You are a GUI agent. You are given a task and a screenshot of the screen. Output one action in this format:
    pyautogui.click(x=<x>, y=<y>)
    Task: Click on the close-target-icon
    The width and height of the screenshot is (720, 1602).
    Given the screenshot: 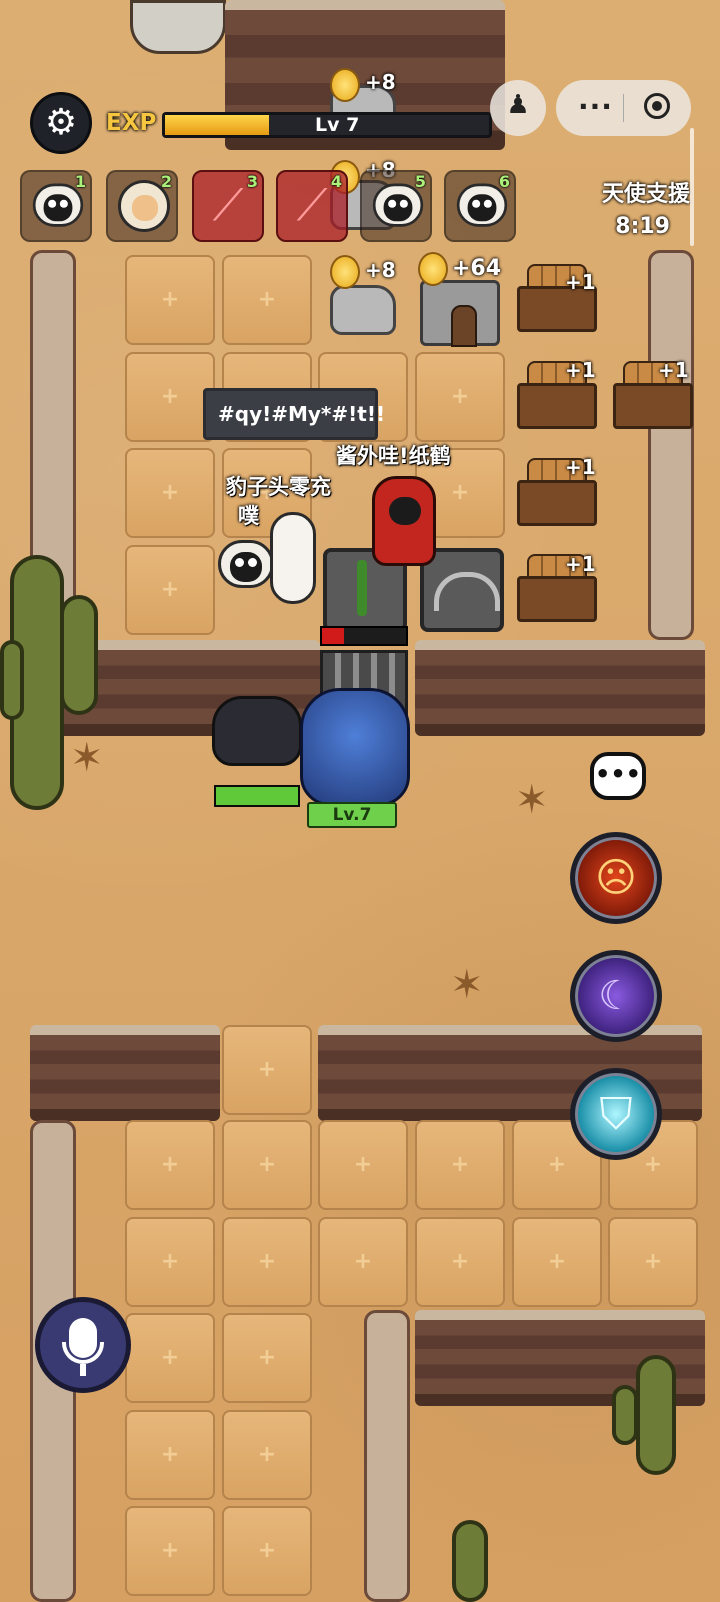 What is the action you would take?
    pyautogui.click(x=657, y=106)
    